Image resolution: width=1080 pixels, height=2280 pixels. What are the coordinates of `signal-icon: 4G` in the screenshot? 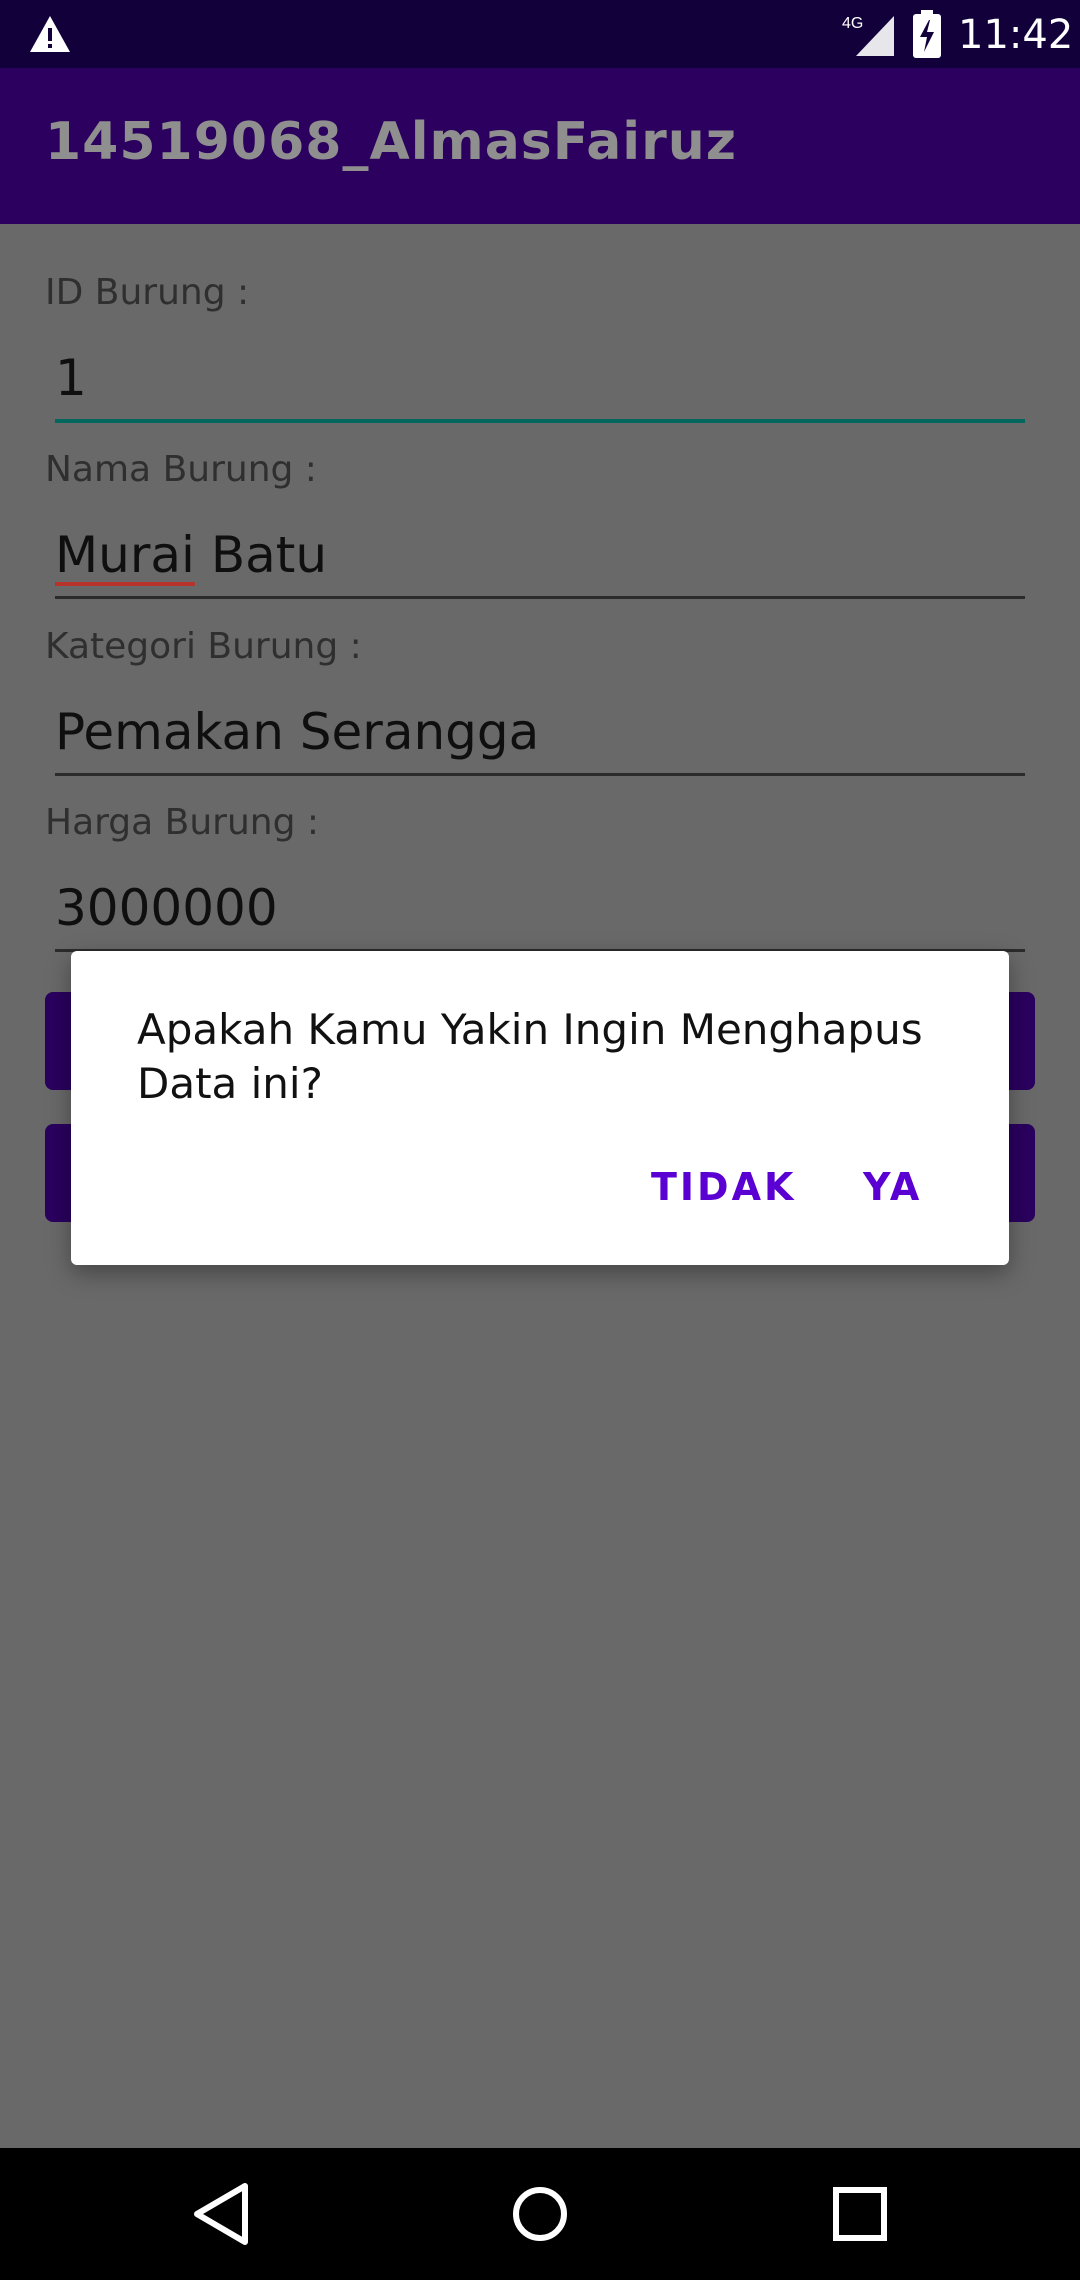 It's located at (868, 35).